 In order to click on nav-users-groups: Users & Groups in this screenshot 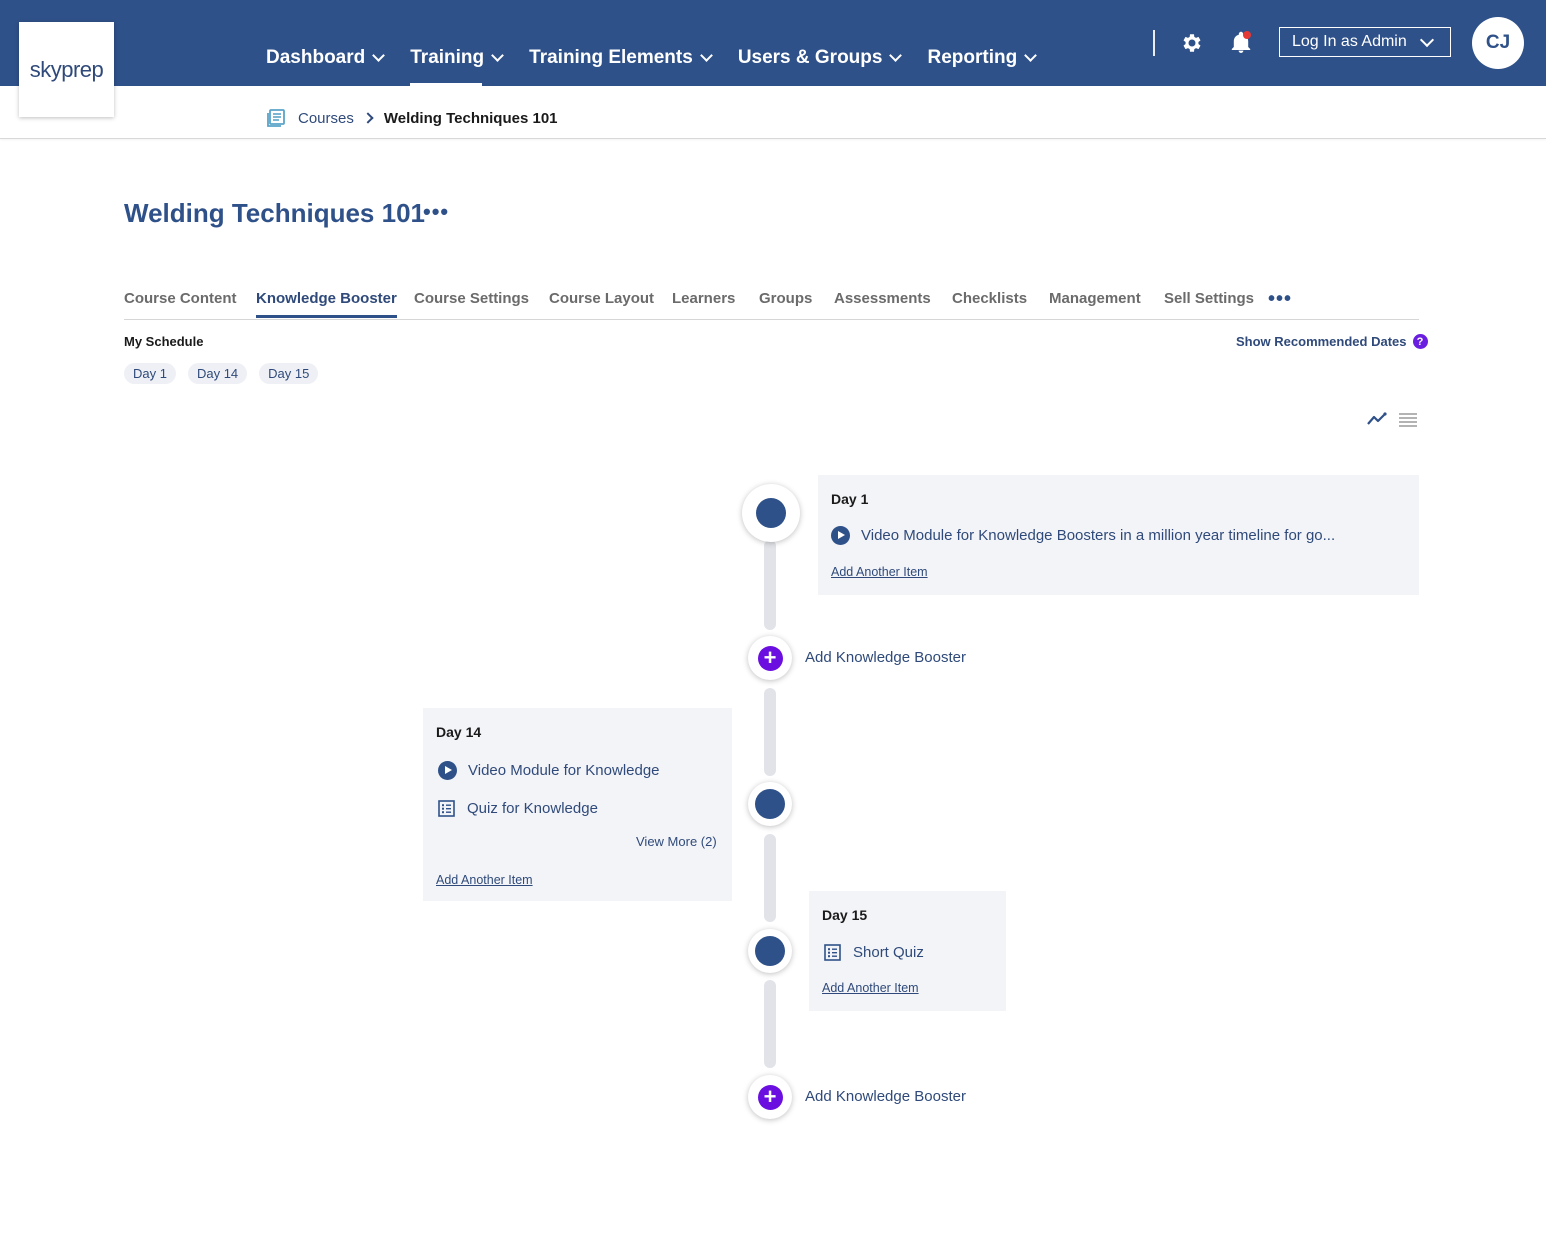, I will do `click(820, 58)`.